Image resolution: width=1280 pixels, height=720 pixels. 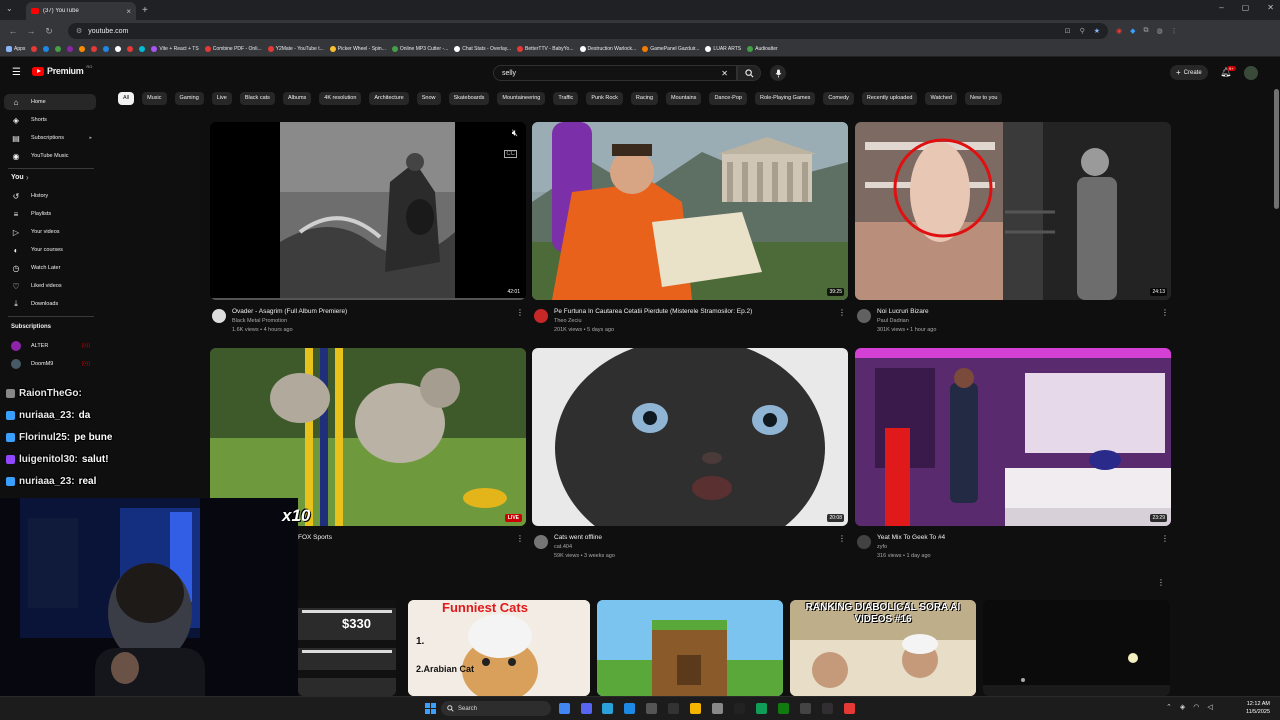 What do you see at coordinates (17, 177) in the screenshot?
I see `sidebar-you-header: You` at bounding box center [17, 177].